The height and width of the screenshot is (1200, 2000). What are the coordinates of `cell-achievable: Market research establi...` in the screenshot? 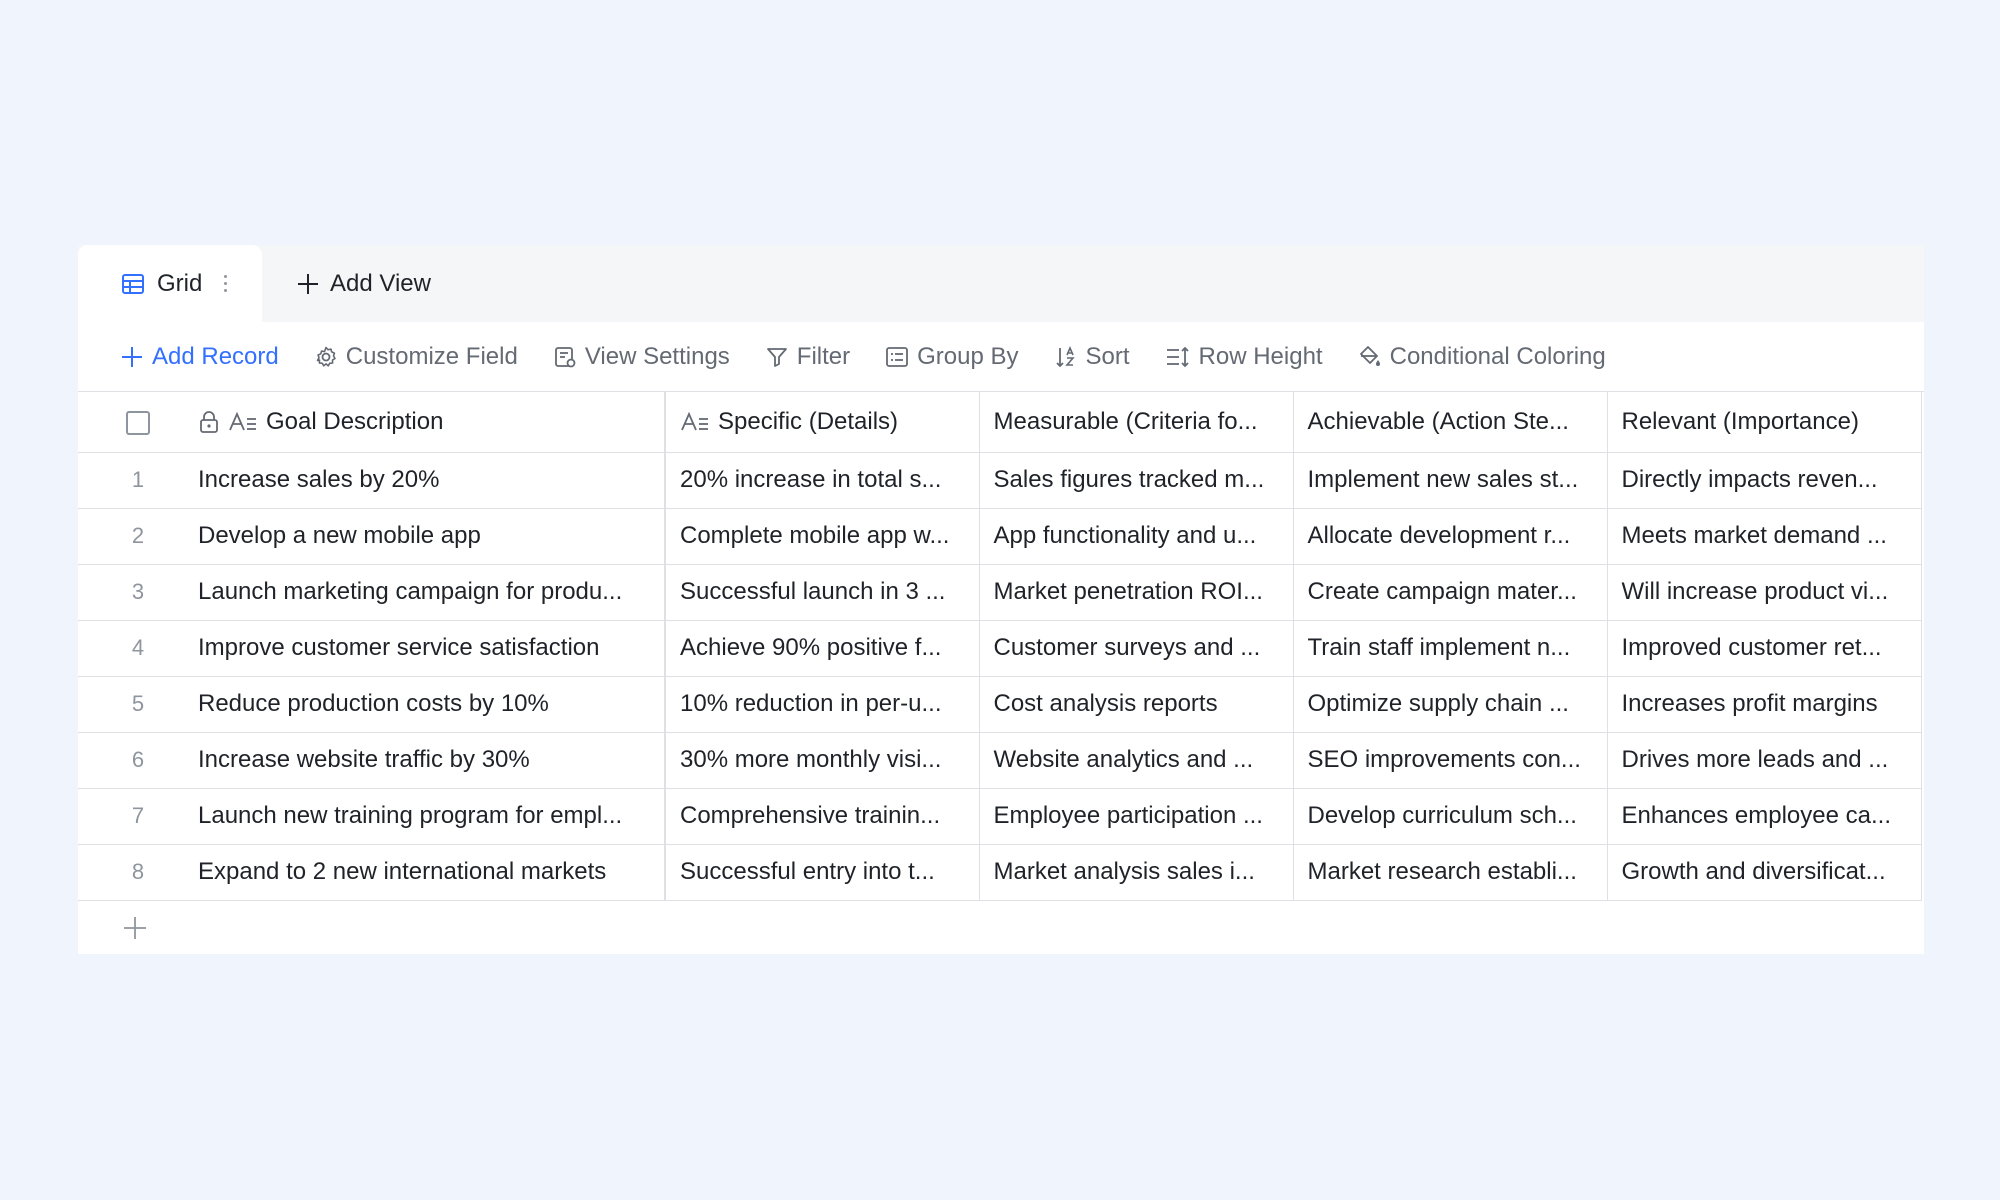 It's located at (1450, 872).